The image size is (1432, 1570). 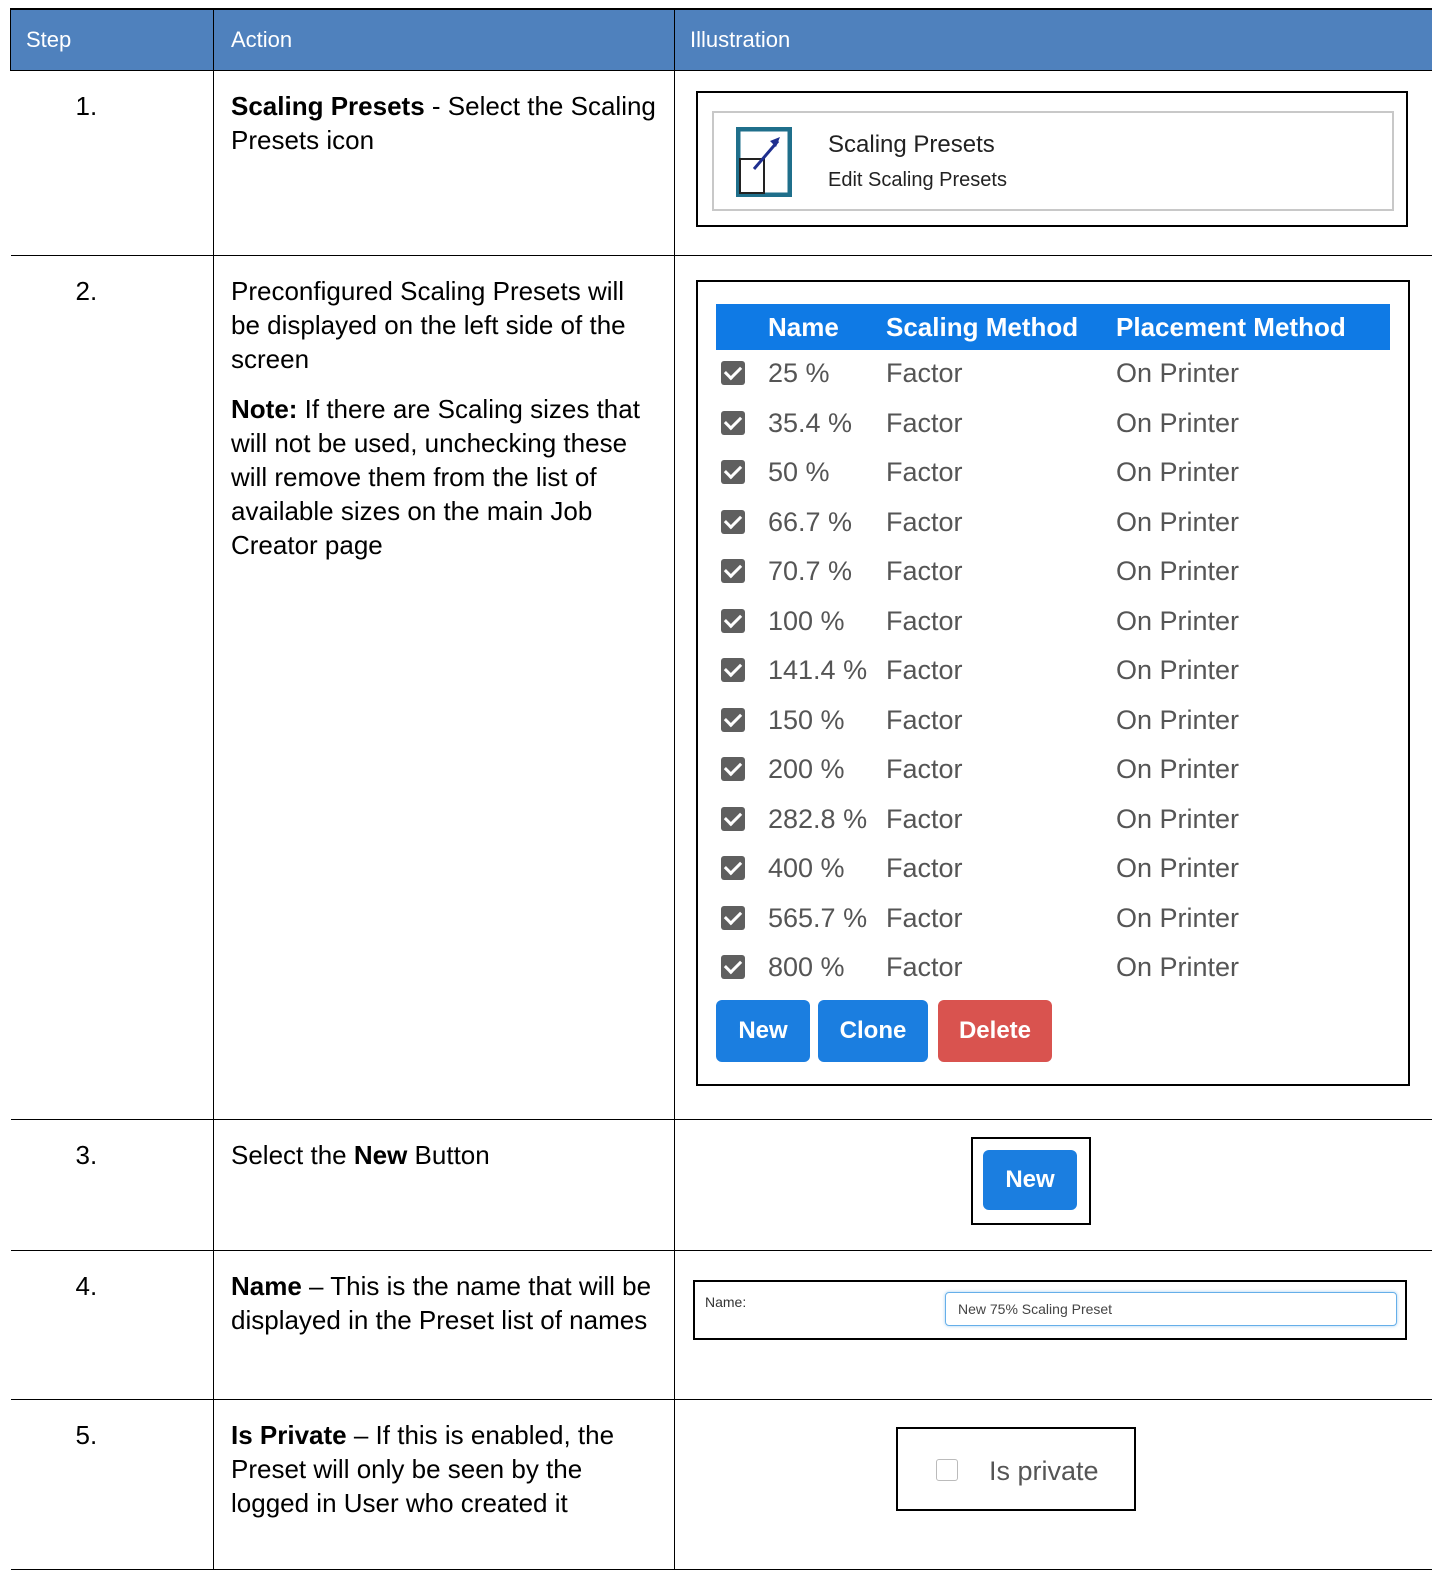 What do you see at coordinates (112, 1185) in the screenshot?
I see `step-cell: 3.` at bounding box center [112, 1185].